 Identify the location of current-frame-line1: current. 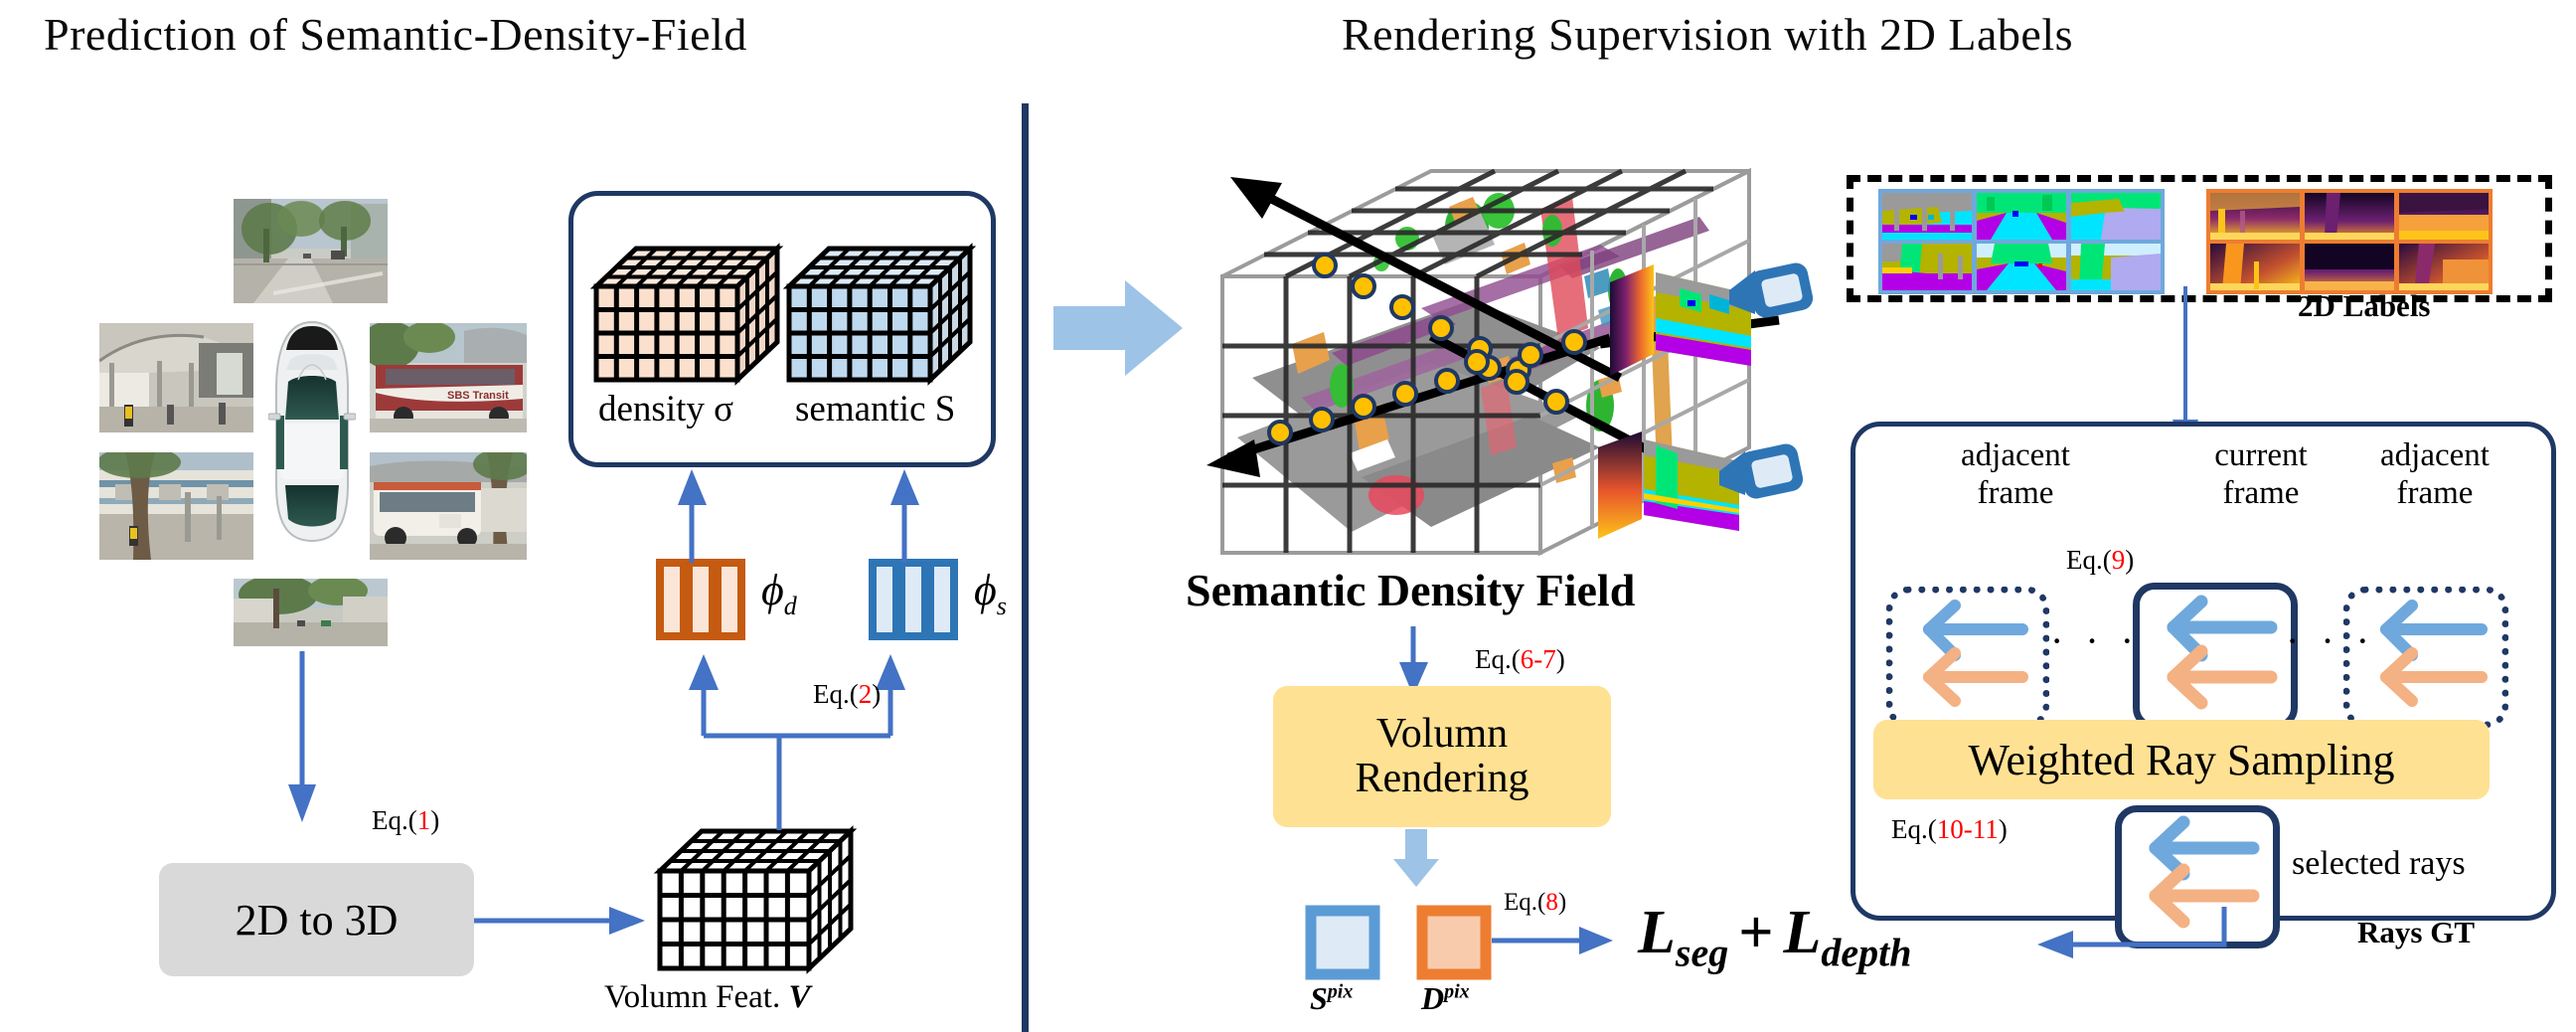
(2261, 455).